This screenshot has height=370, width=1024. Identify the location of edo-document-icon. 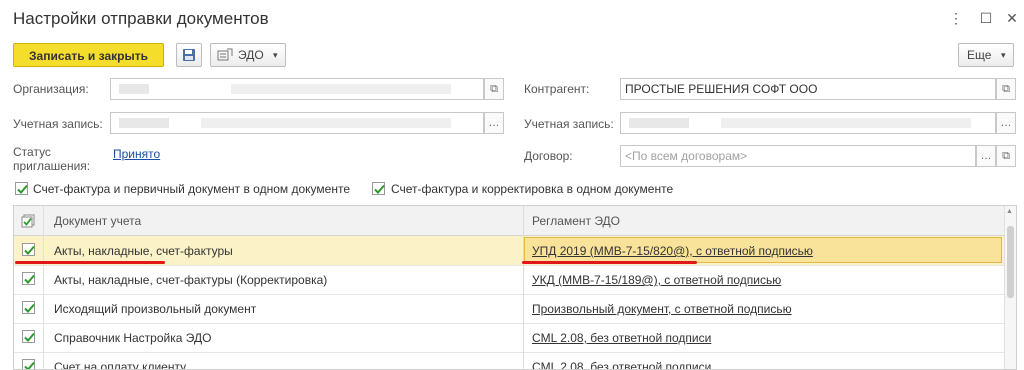
(225, 54).